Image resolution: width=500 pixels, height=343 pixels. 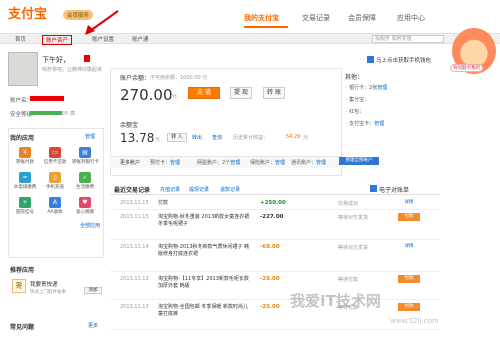 What do you see at coordinates (204, 203) in the screenshot?
I see `tx-description: 付款` at bounding box center [204, 203].